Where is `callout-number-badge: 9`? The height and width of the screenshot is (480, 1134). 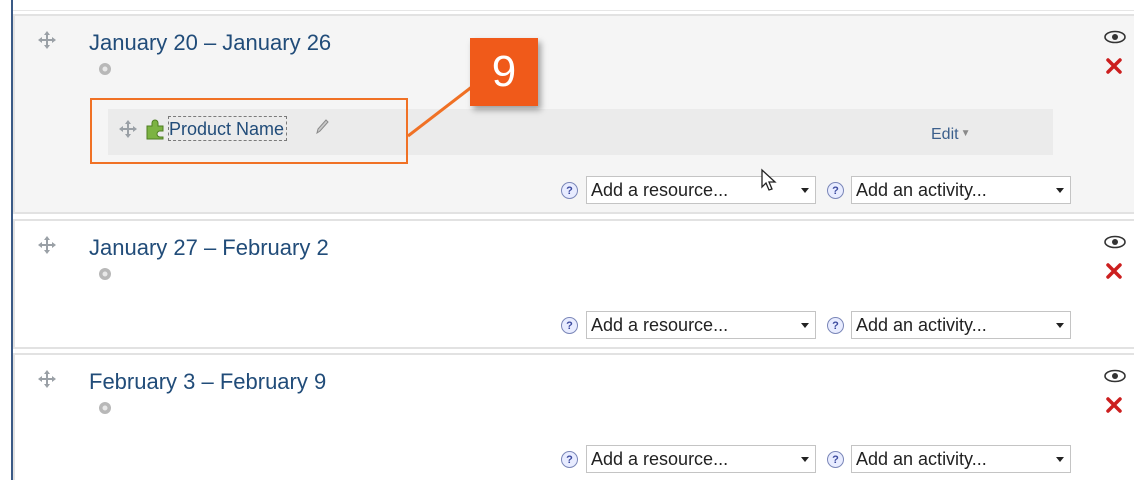
callout-number-badge: 9 is located at coordinates (504, 72).